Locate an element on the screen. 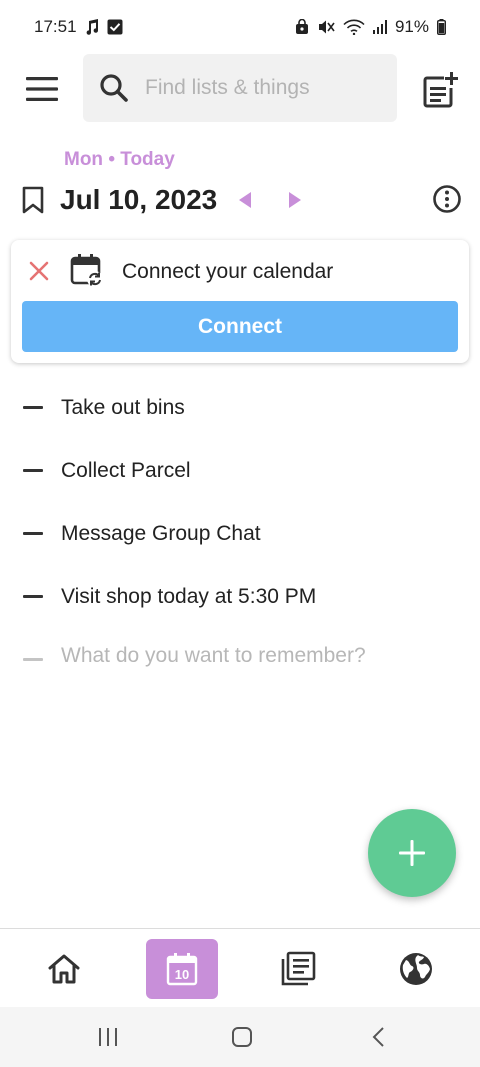  triangle-right-icon is located at coordinates (295, 200).